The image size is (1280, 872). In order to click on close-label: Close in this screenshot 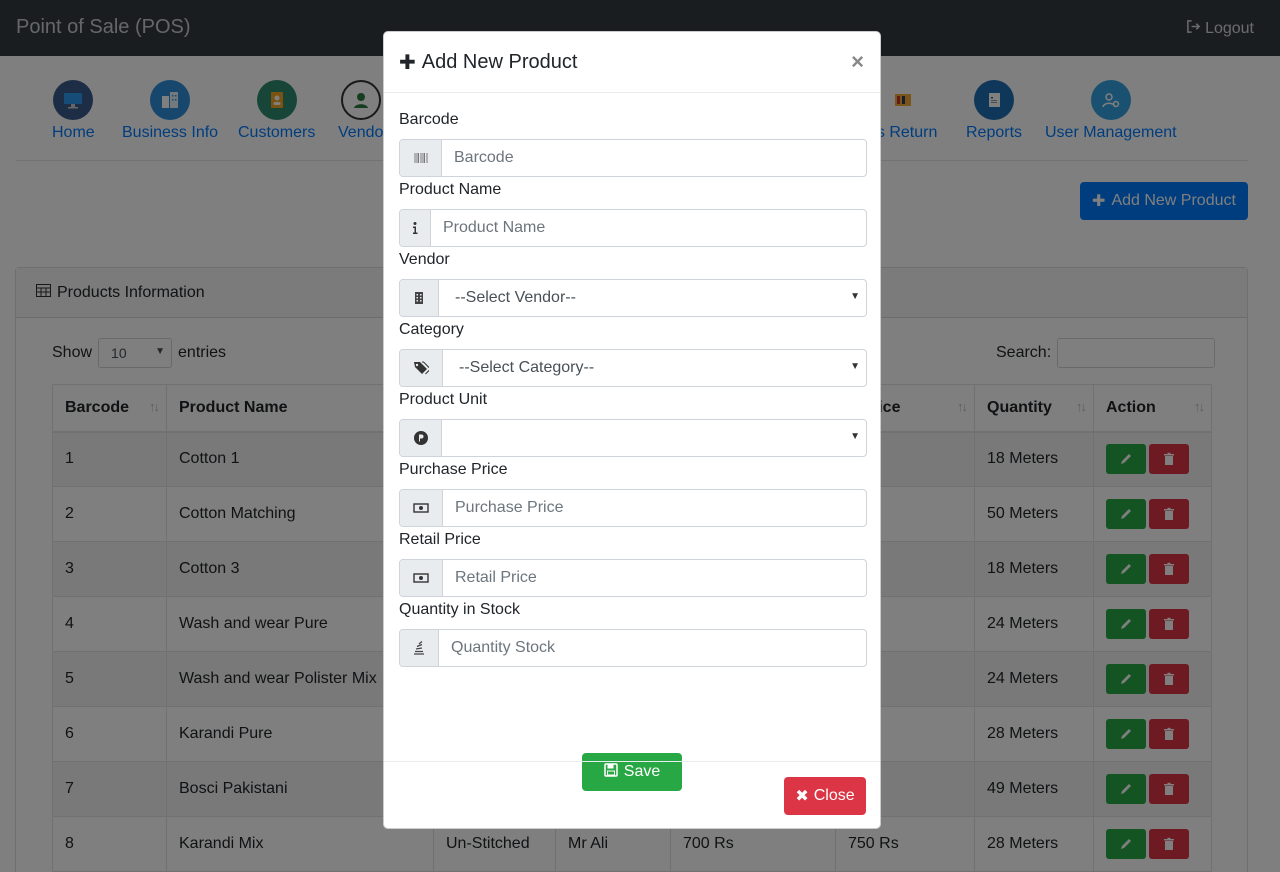, I will do `click(834, 795)`.